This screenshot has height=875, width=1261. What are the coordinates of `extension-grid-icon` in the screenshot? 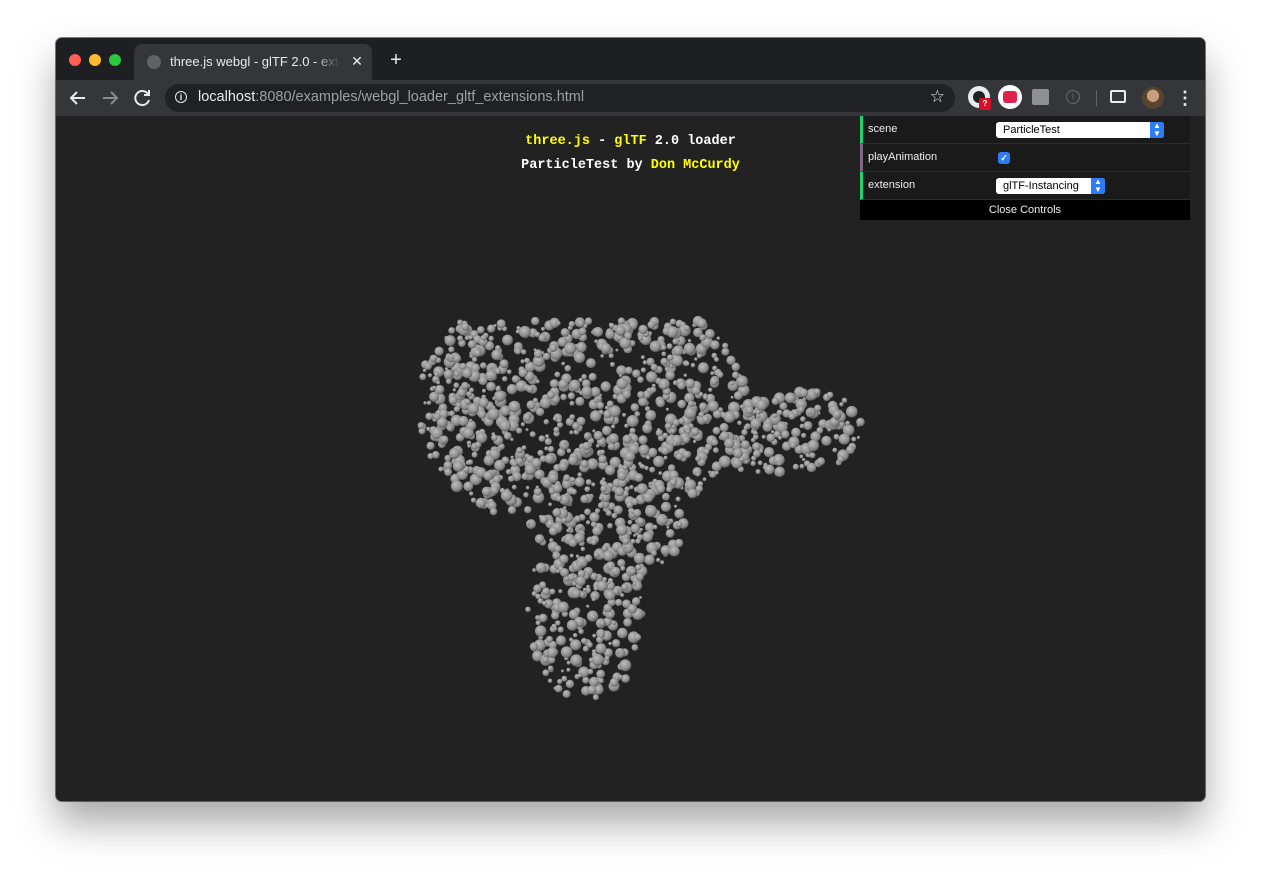 It's located at (1040, 97).